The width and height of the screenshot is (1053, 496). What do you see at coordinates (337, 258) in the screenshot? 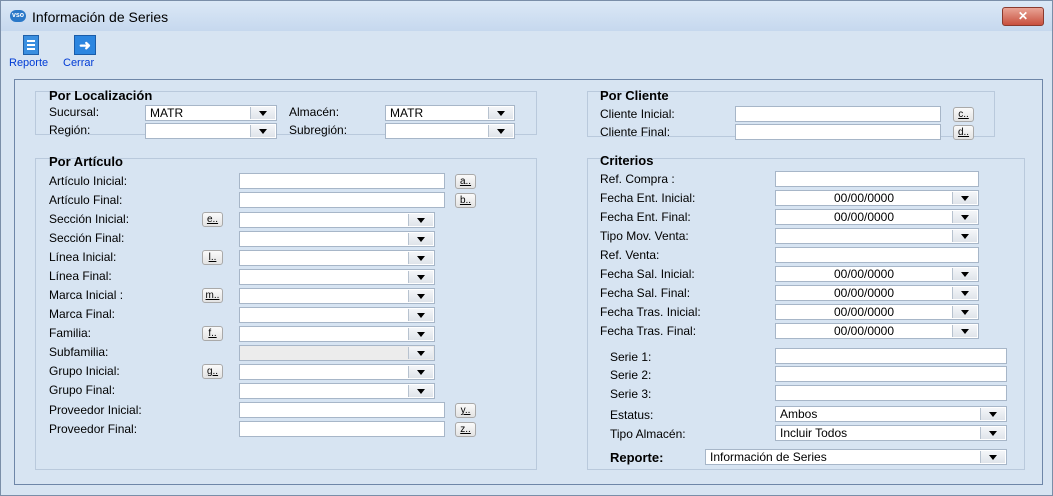
I see `linea-inicial-select` at bounding box center [337, 258].